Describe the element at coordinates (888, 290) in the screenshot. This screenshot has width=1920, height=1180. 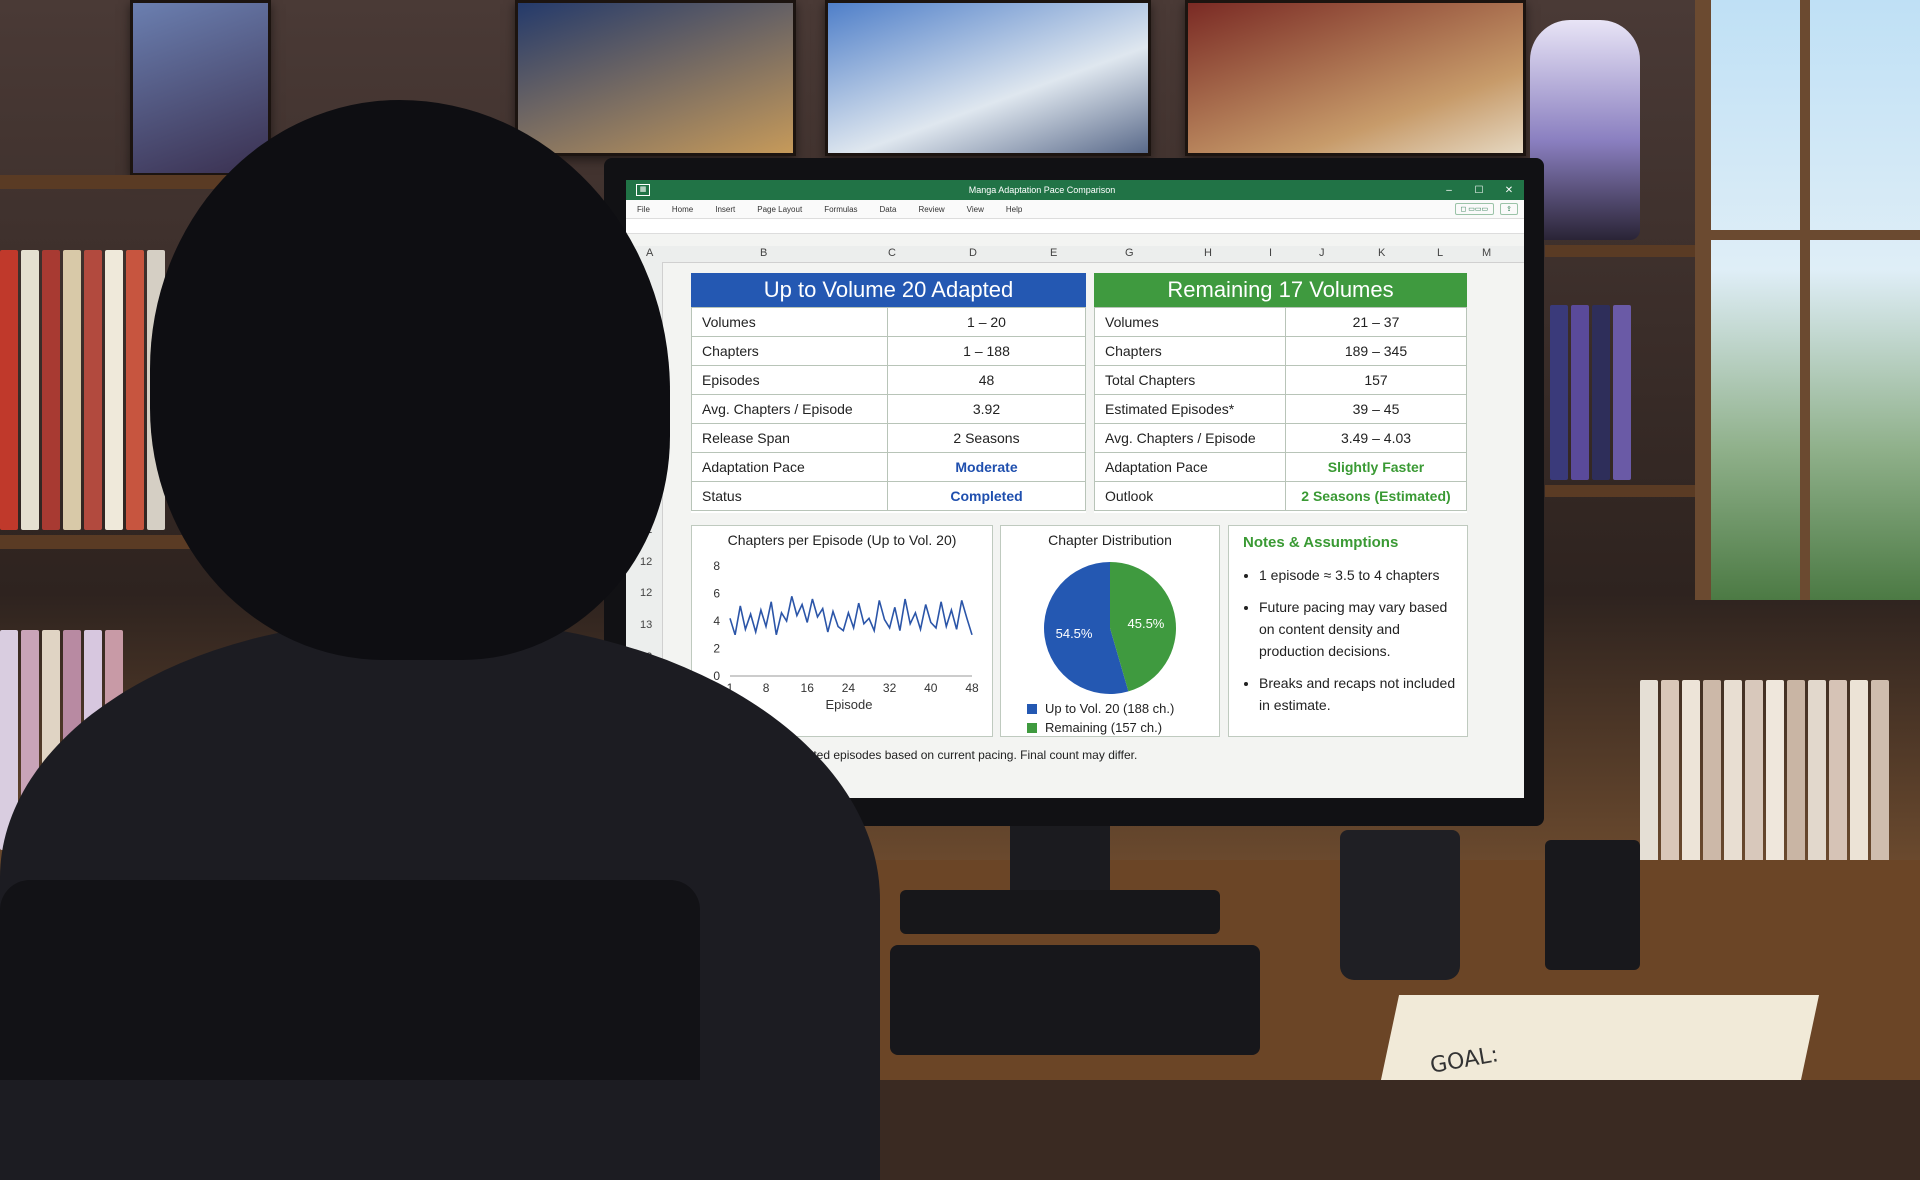
I see `adapted-table-title: Up to Volume 20 Adapted` at that location.